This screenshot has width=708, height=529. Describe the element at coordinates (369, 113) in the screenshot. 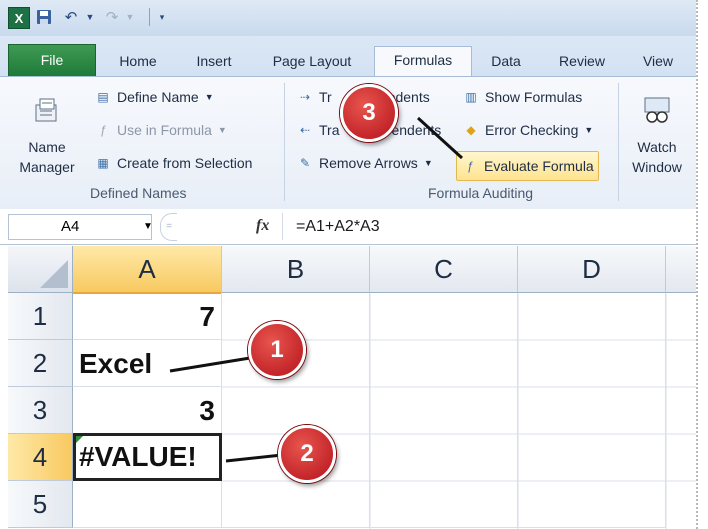

I see `callout-step-3: 3` at that location.